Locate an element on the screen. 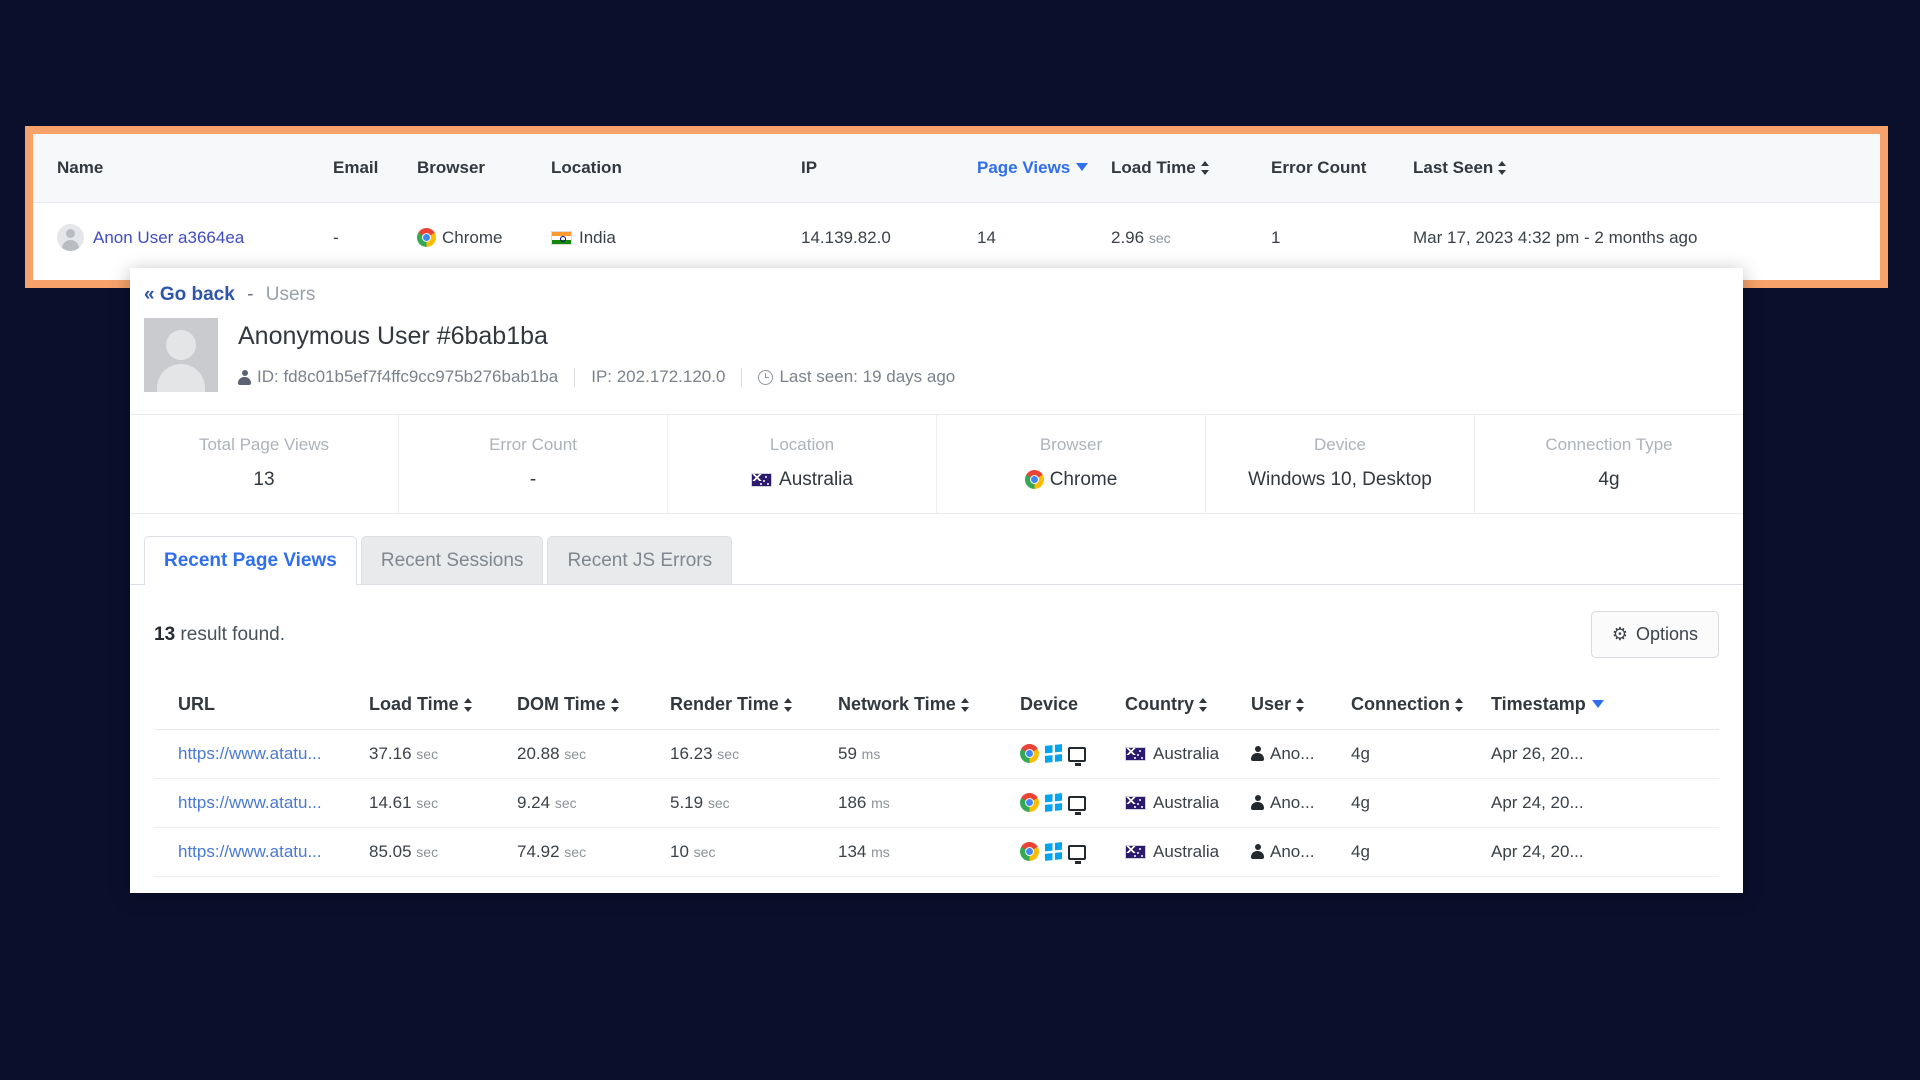  pv-cell-dom-time: 20.88 sec is located at coordinates (593, 754).